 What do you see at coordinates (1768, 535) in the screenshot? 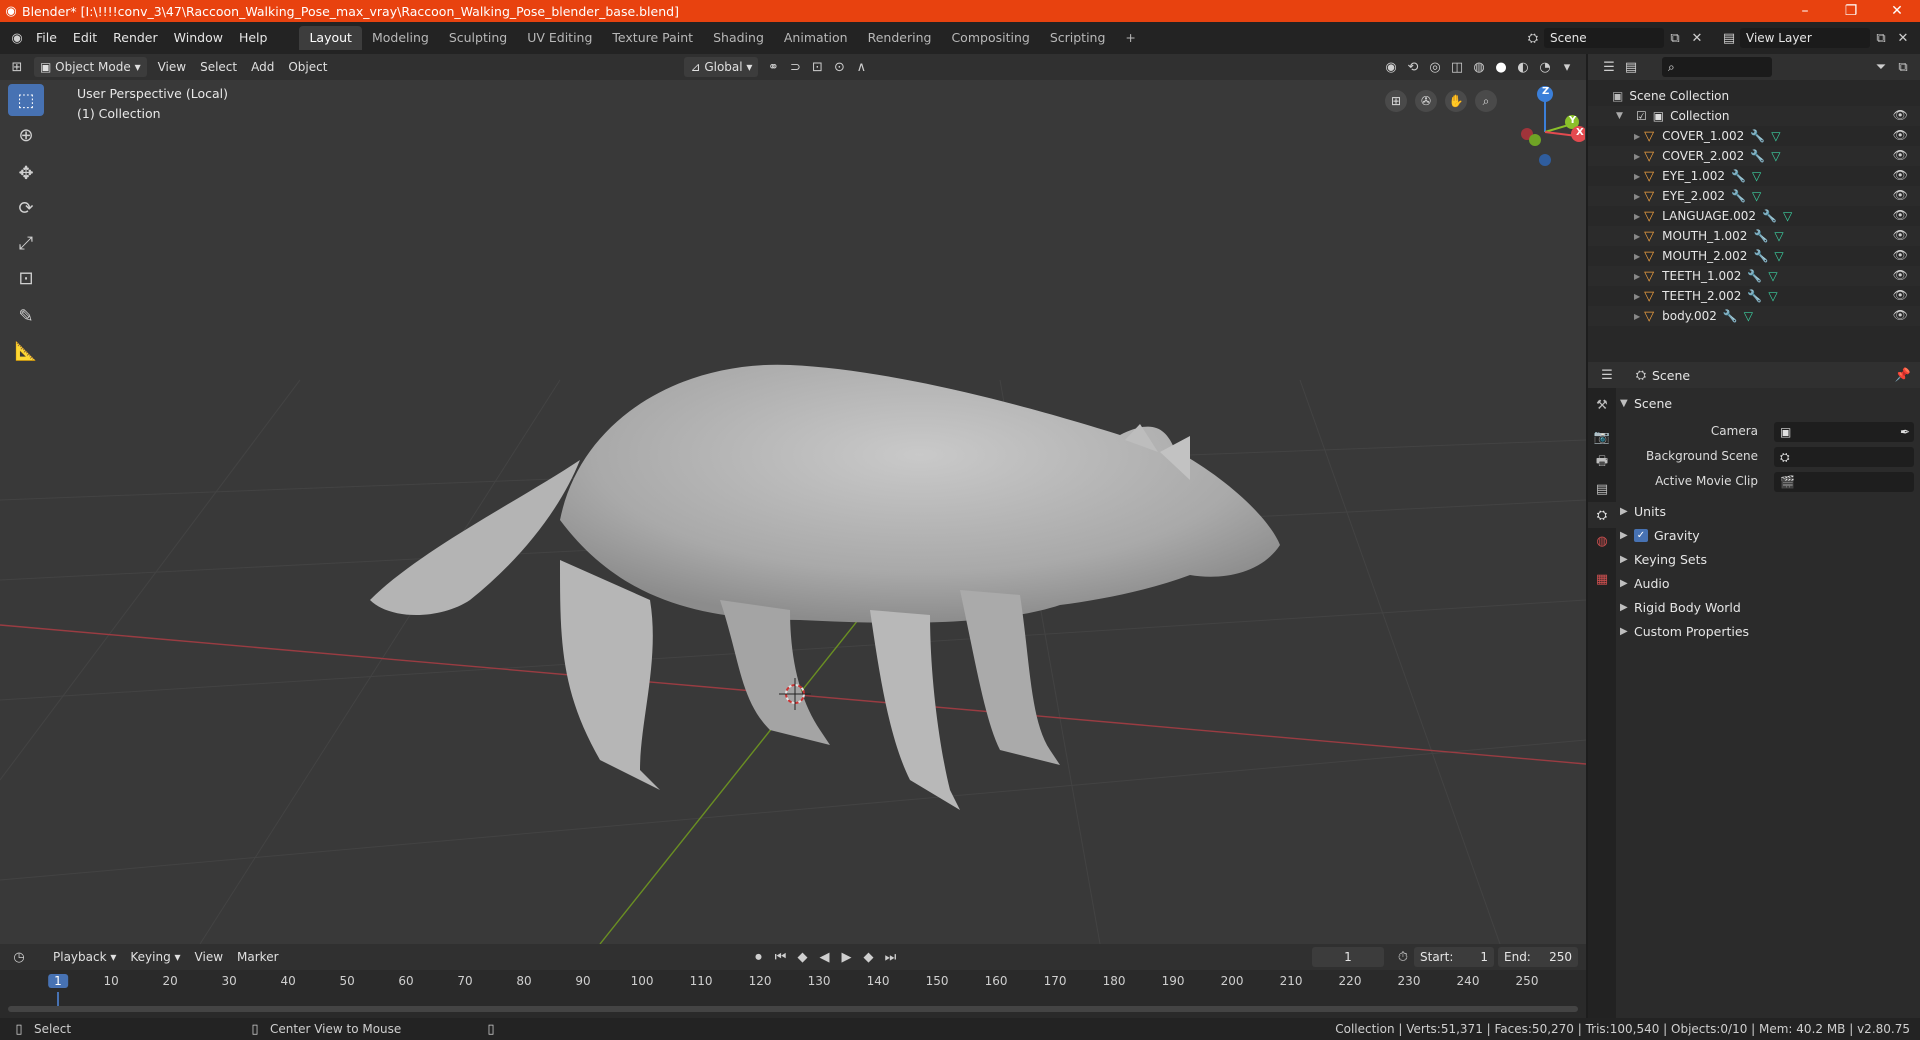
I see `gravity-panel: ▶ ✓ Gravity` at bounding box center [1768, 535].